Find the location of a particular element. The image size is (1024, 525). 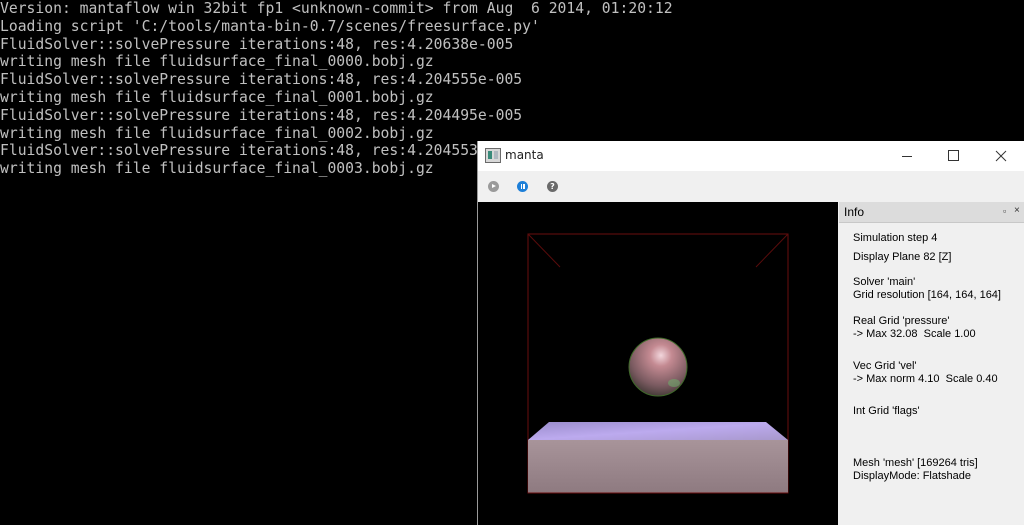

help-button: ? is located at coordinates (552, 186).